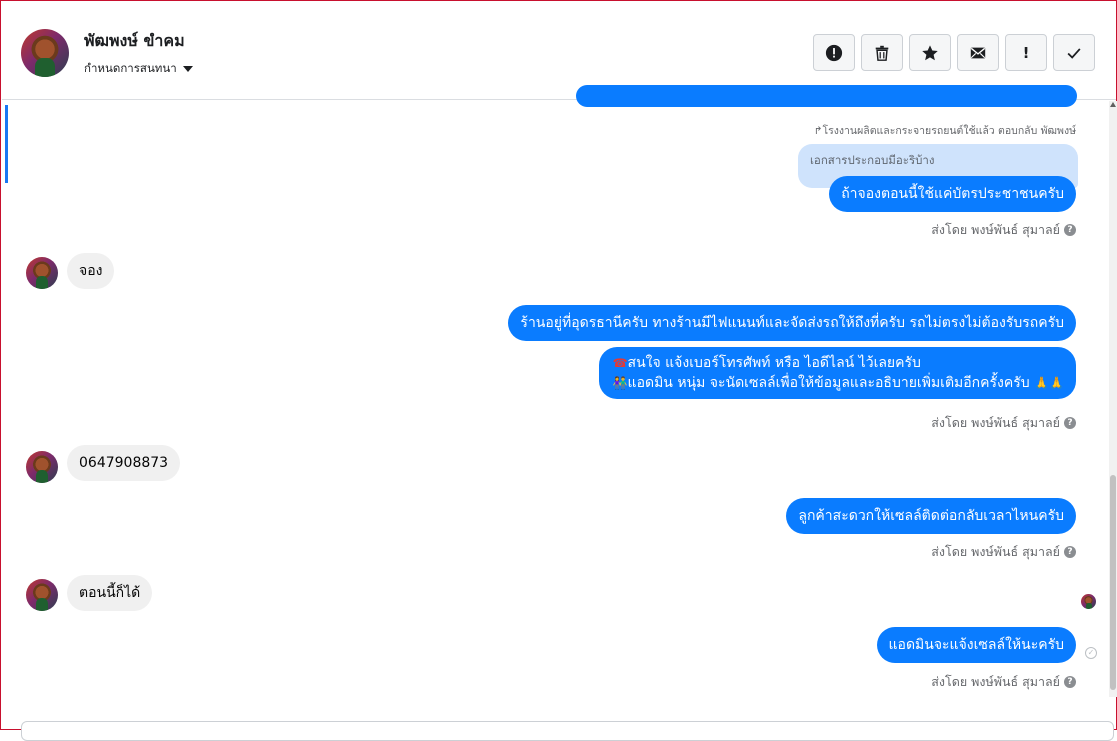 The height and width of the screenshot is (741, 1117). What do you see at coordinates (130, 68) in the screenshot?
I see `conversation-settings-label: กำหนดการสนทนา` at bounding box center [130, 68].